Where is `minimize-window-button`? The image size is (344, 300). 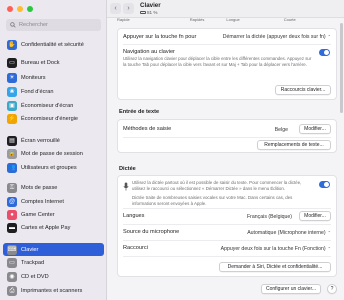
minimize-window-button is located at coordinates (20, 9).